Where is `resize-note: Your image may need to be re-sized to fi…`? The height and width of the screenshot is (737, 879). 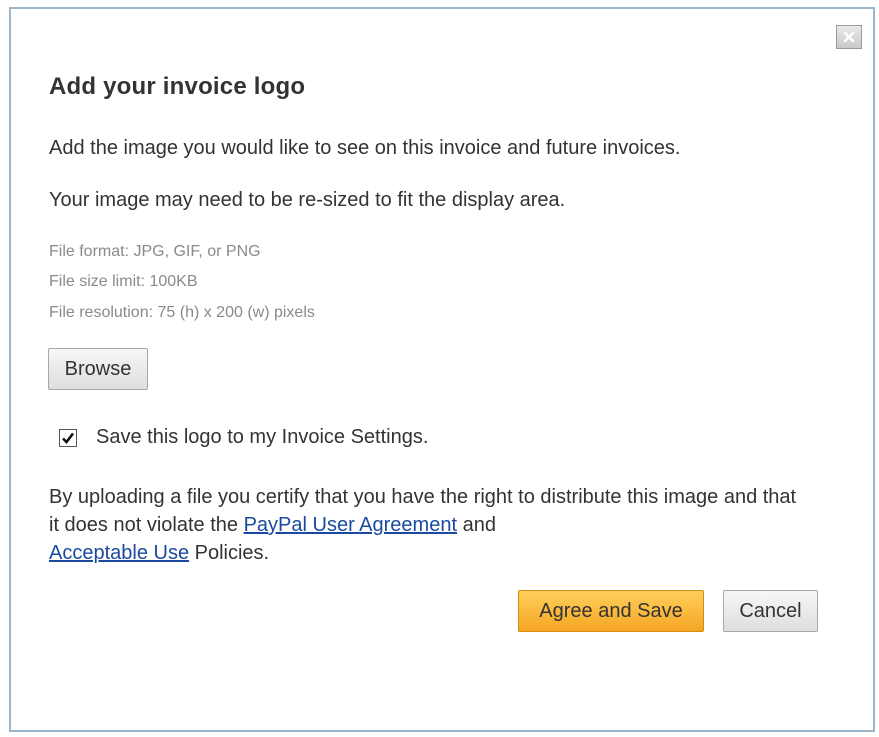
resize-note: Your image may need to be re-sized to fi… is located at coordinates (307, 200).